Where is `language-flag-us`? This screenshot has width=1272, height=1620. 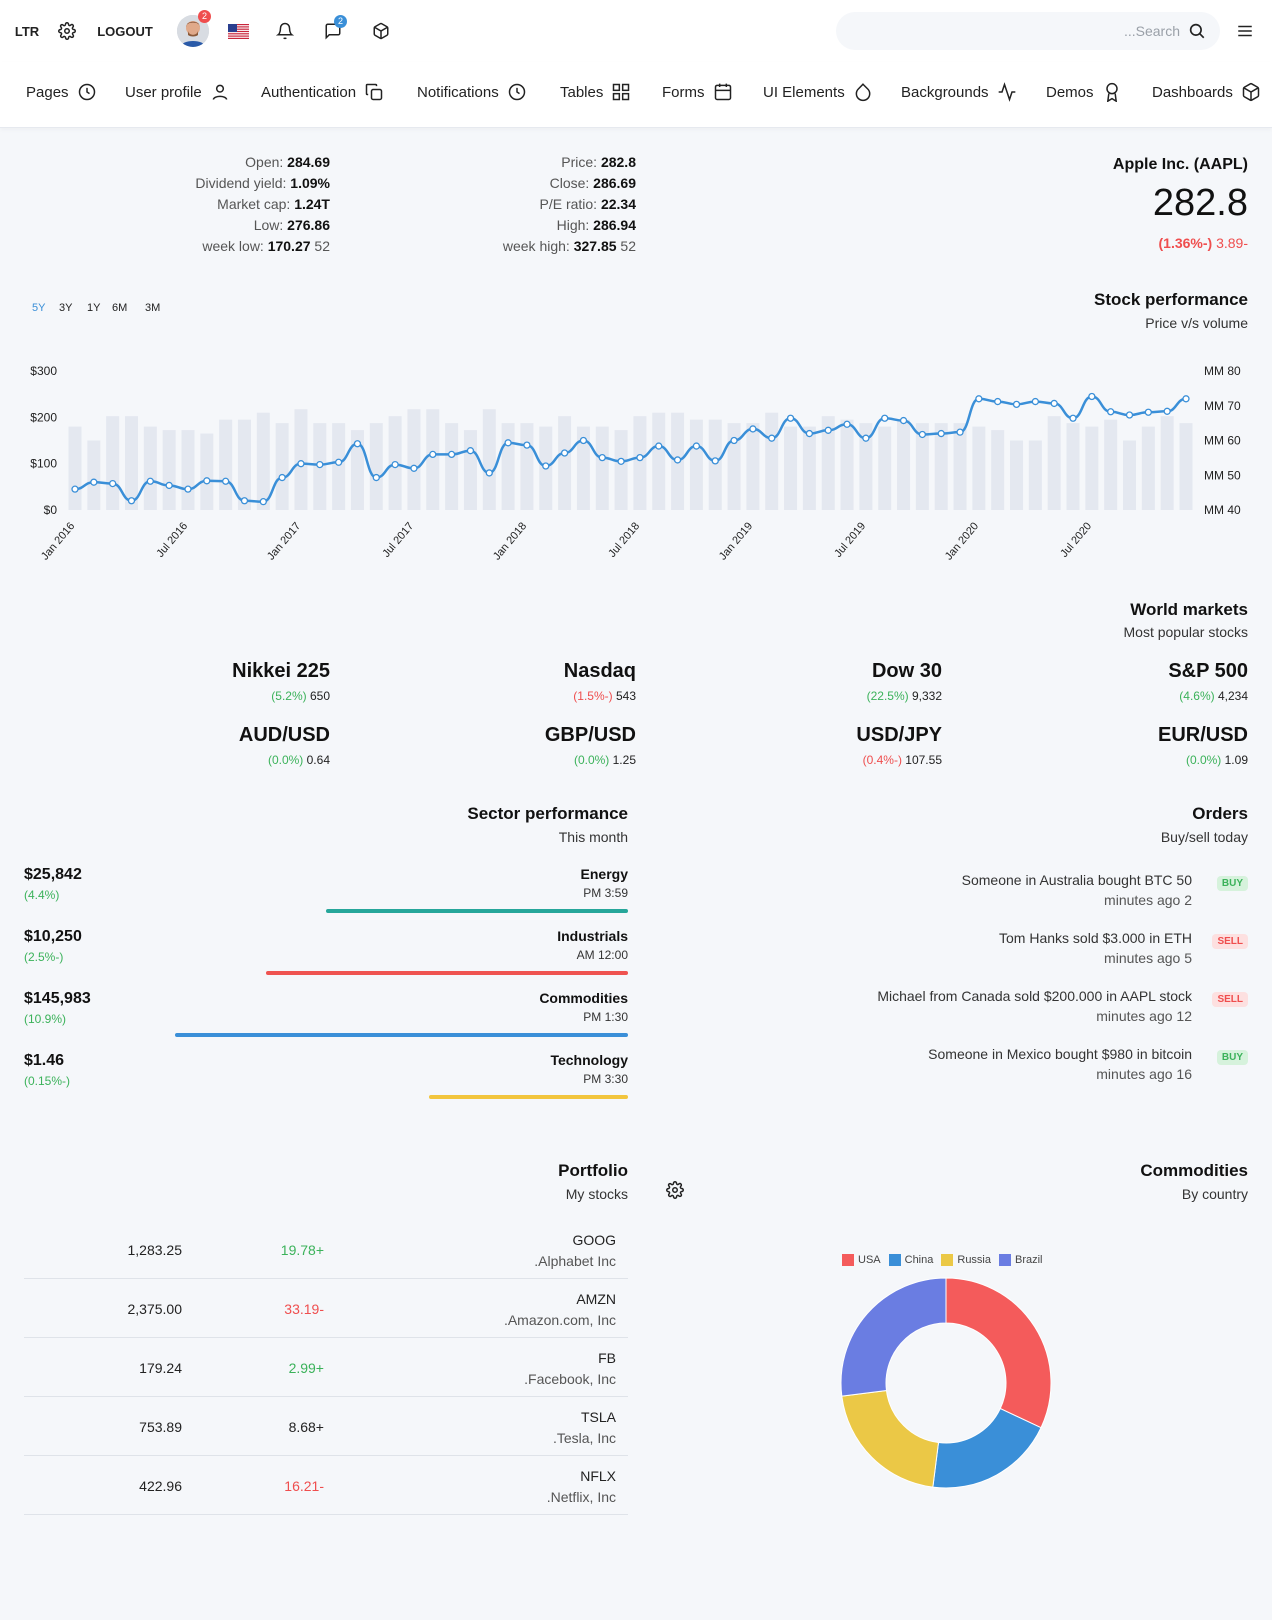 language-flag-us is located at coordinates (238, 31).